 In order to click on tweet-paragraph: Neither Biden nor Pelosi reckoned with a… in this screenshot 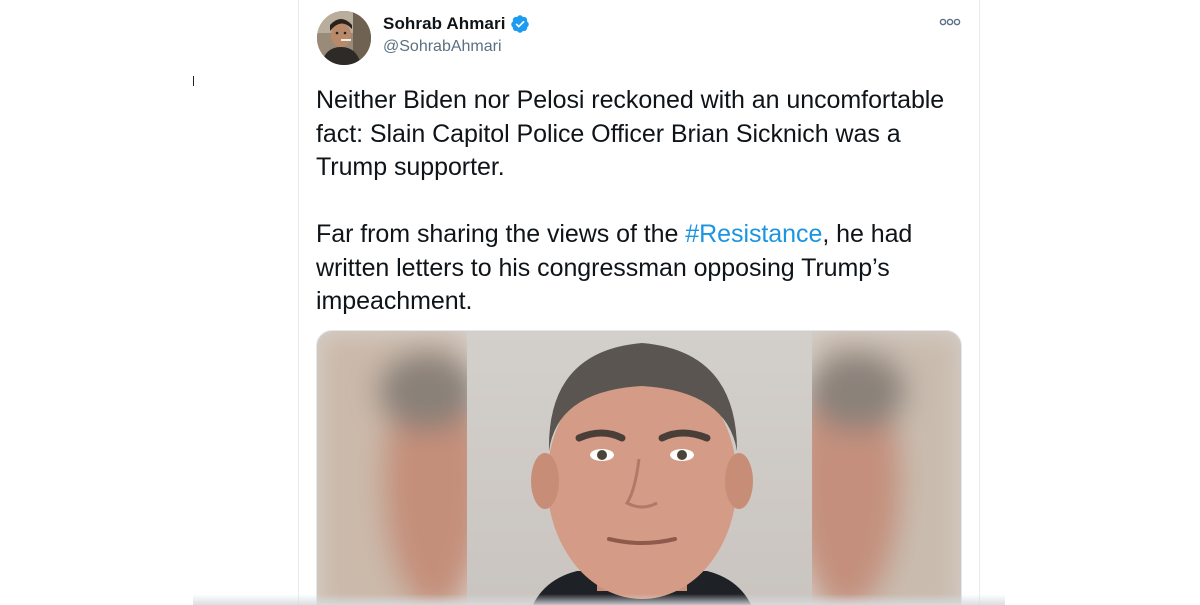, I will do `click(630, 133)`.